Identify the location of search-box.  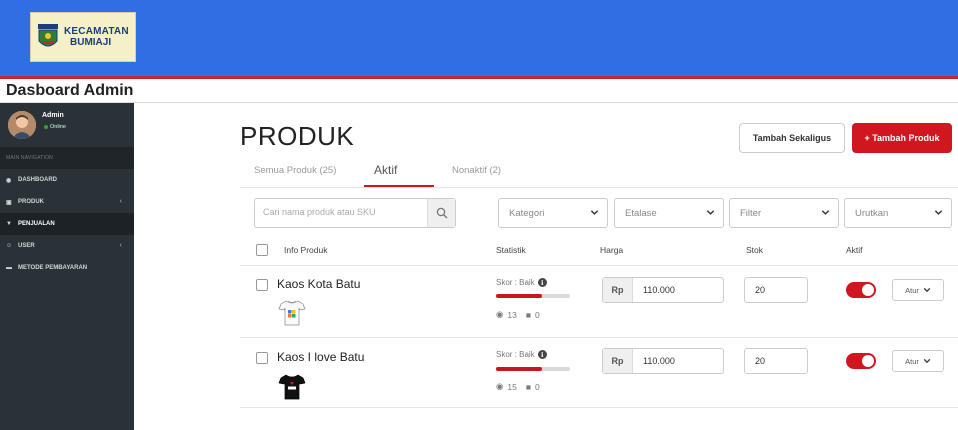
(355, 213).